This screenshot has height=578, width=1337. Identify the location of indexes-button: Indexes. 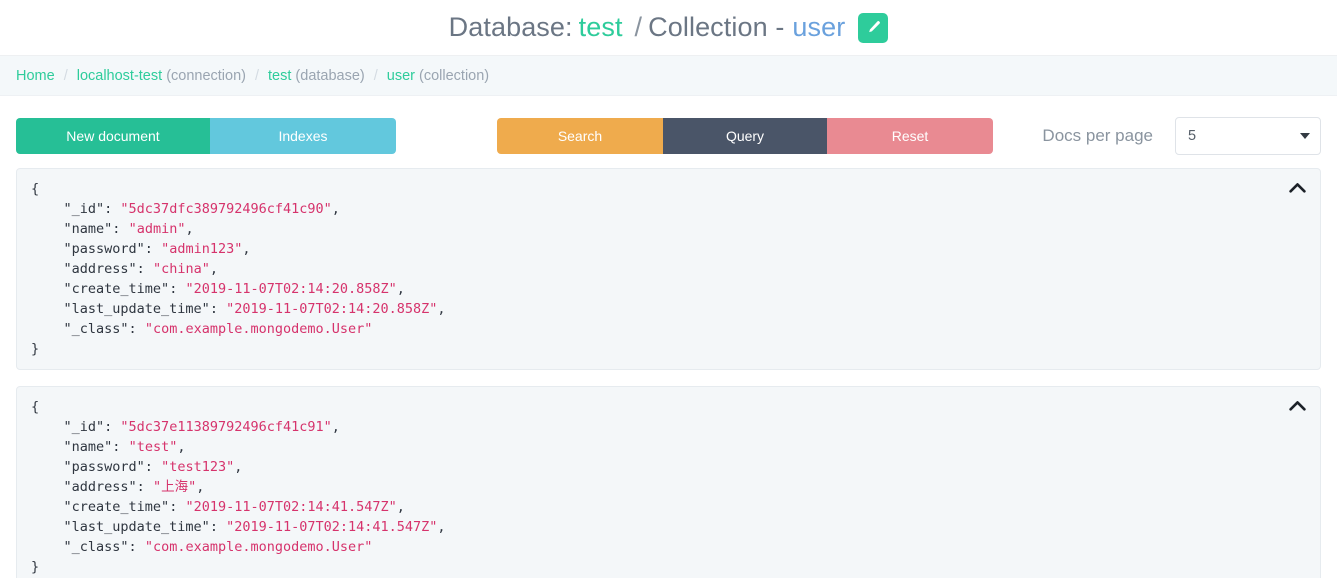
(303, 136).